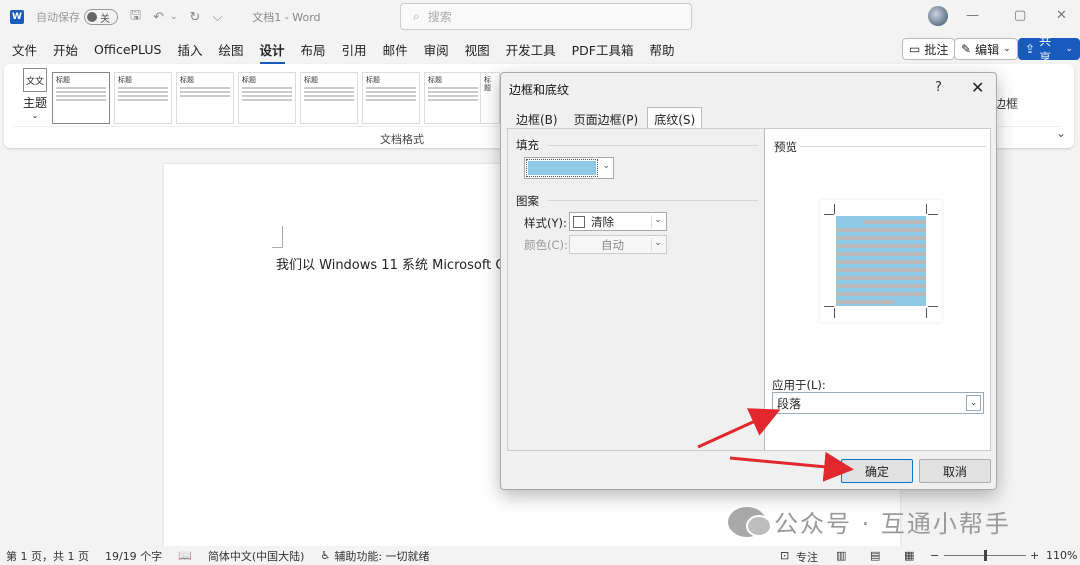 Image resolution: width=1080 pixels, height=565 pixels. What do you see at coordinates (1061, 15) in the screenshot?
I see `close-window-icon: ✕` at bounding box center [1061, 15].